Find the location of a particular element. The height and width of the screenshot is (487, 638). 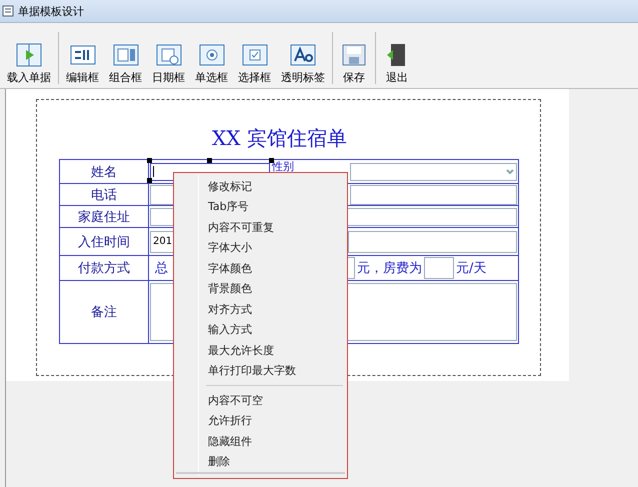

form-title: XX 宾馆住宿单 is located at coordinates (279, 138).